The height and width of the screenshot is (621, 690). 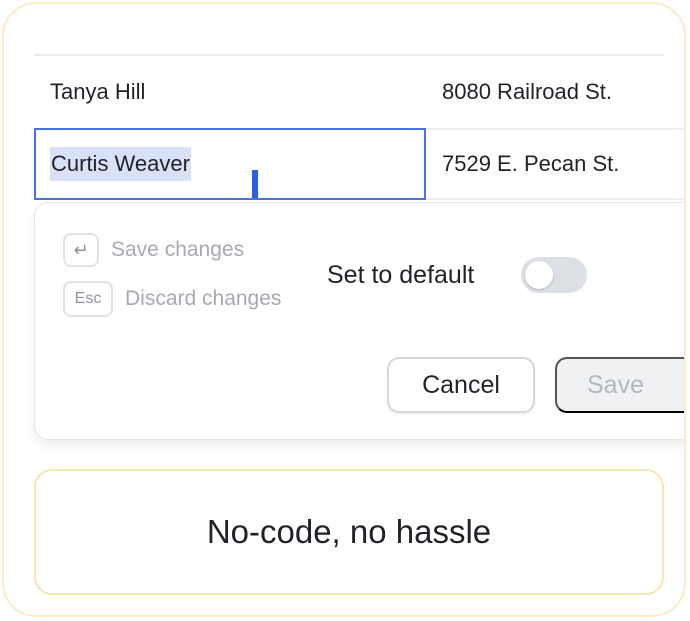 What do you see at coordinates (203, 298) in the screenshot?
I see `discard-hint-label: Discard changes` at bounding box center [203, 298].